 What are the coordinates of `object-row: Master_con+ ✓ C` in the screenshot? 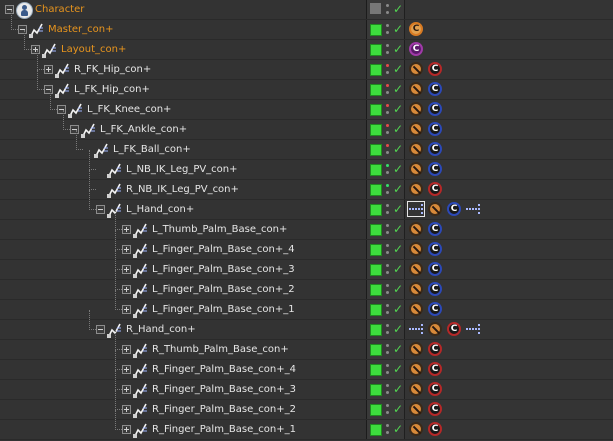 It's located at (306, 25).